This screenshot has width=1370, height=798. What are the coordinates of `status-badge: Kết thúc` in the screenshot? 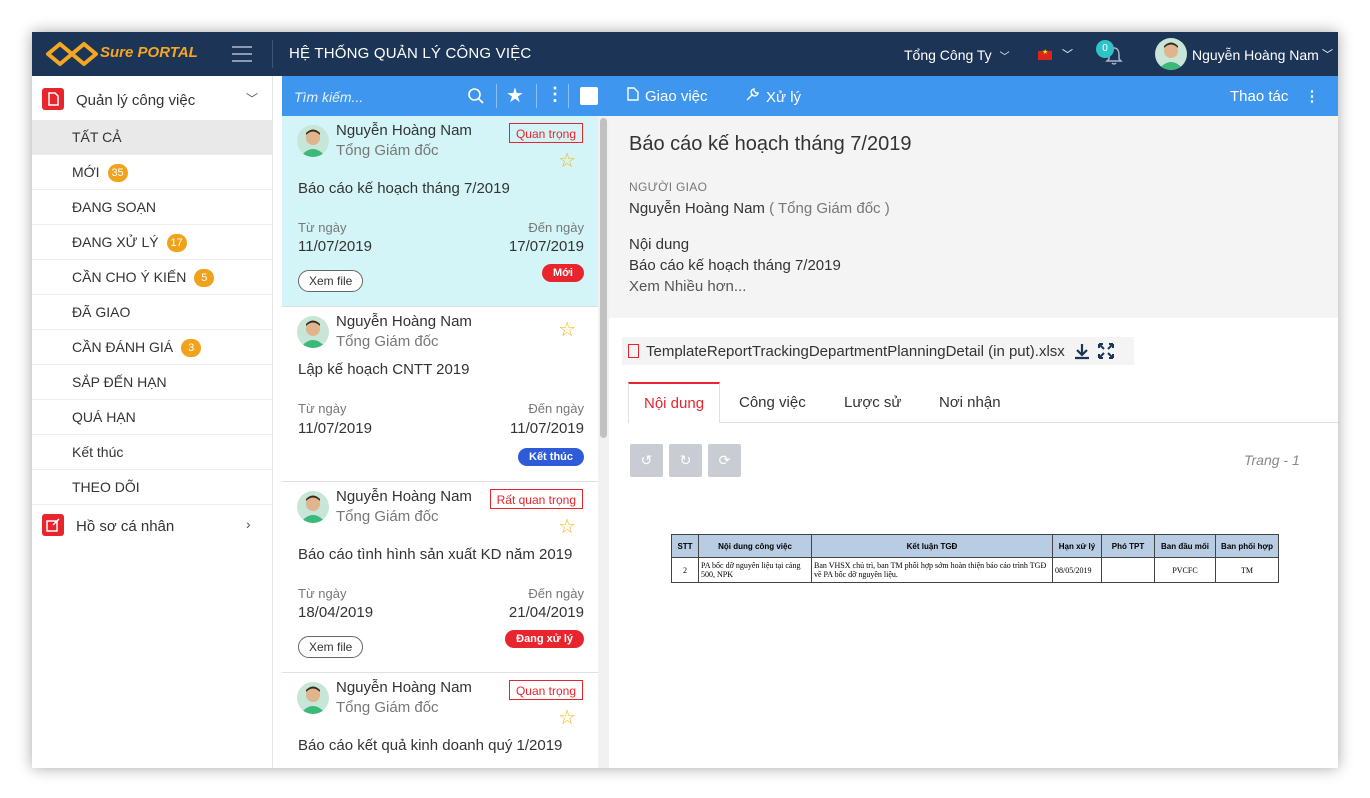 It's located at (551, 457).